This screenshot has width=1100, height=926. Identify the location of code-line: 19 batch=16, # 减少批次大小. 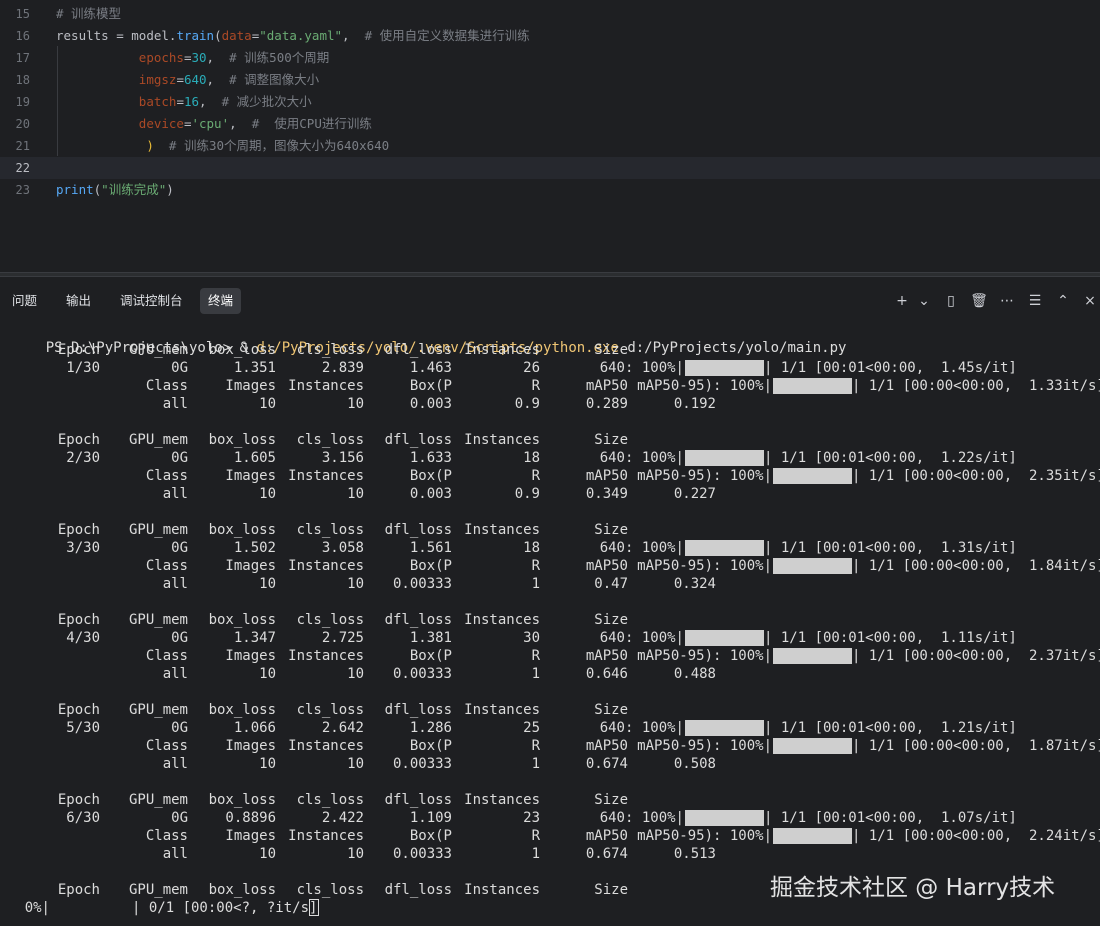
(550, 102).